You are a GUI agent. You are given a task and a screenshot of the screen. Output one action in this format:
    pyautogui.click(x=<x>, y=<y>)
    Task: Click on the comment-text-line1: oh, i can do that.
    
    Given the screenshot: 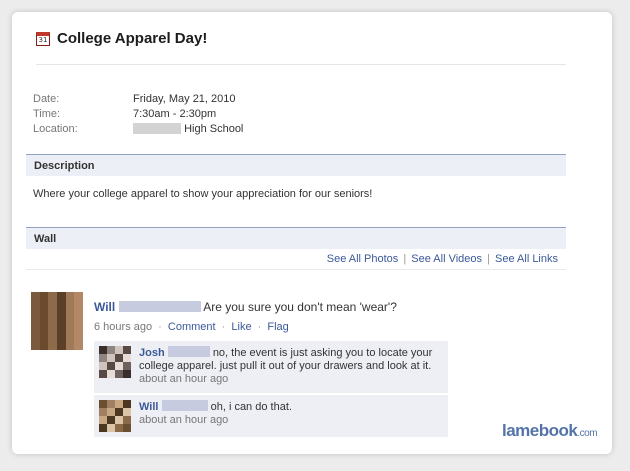 What is the action you would take?
    pyautogui.click(x=251, y=407)
    